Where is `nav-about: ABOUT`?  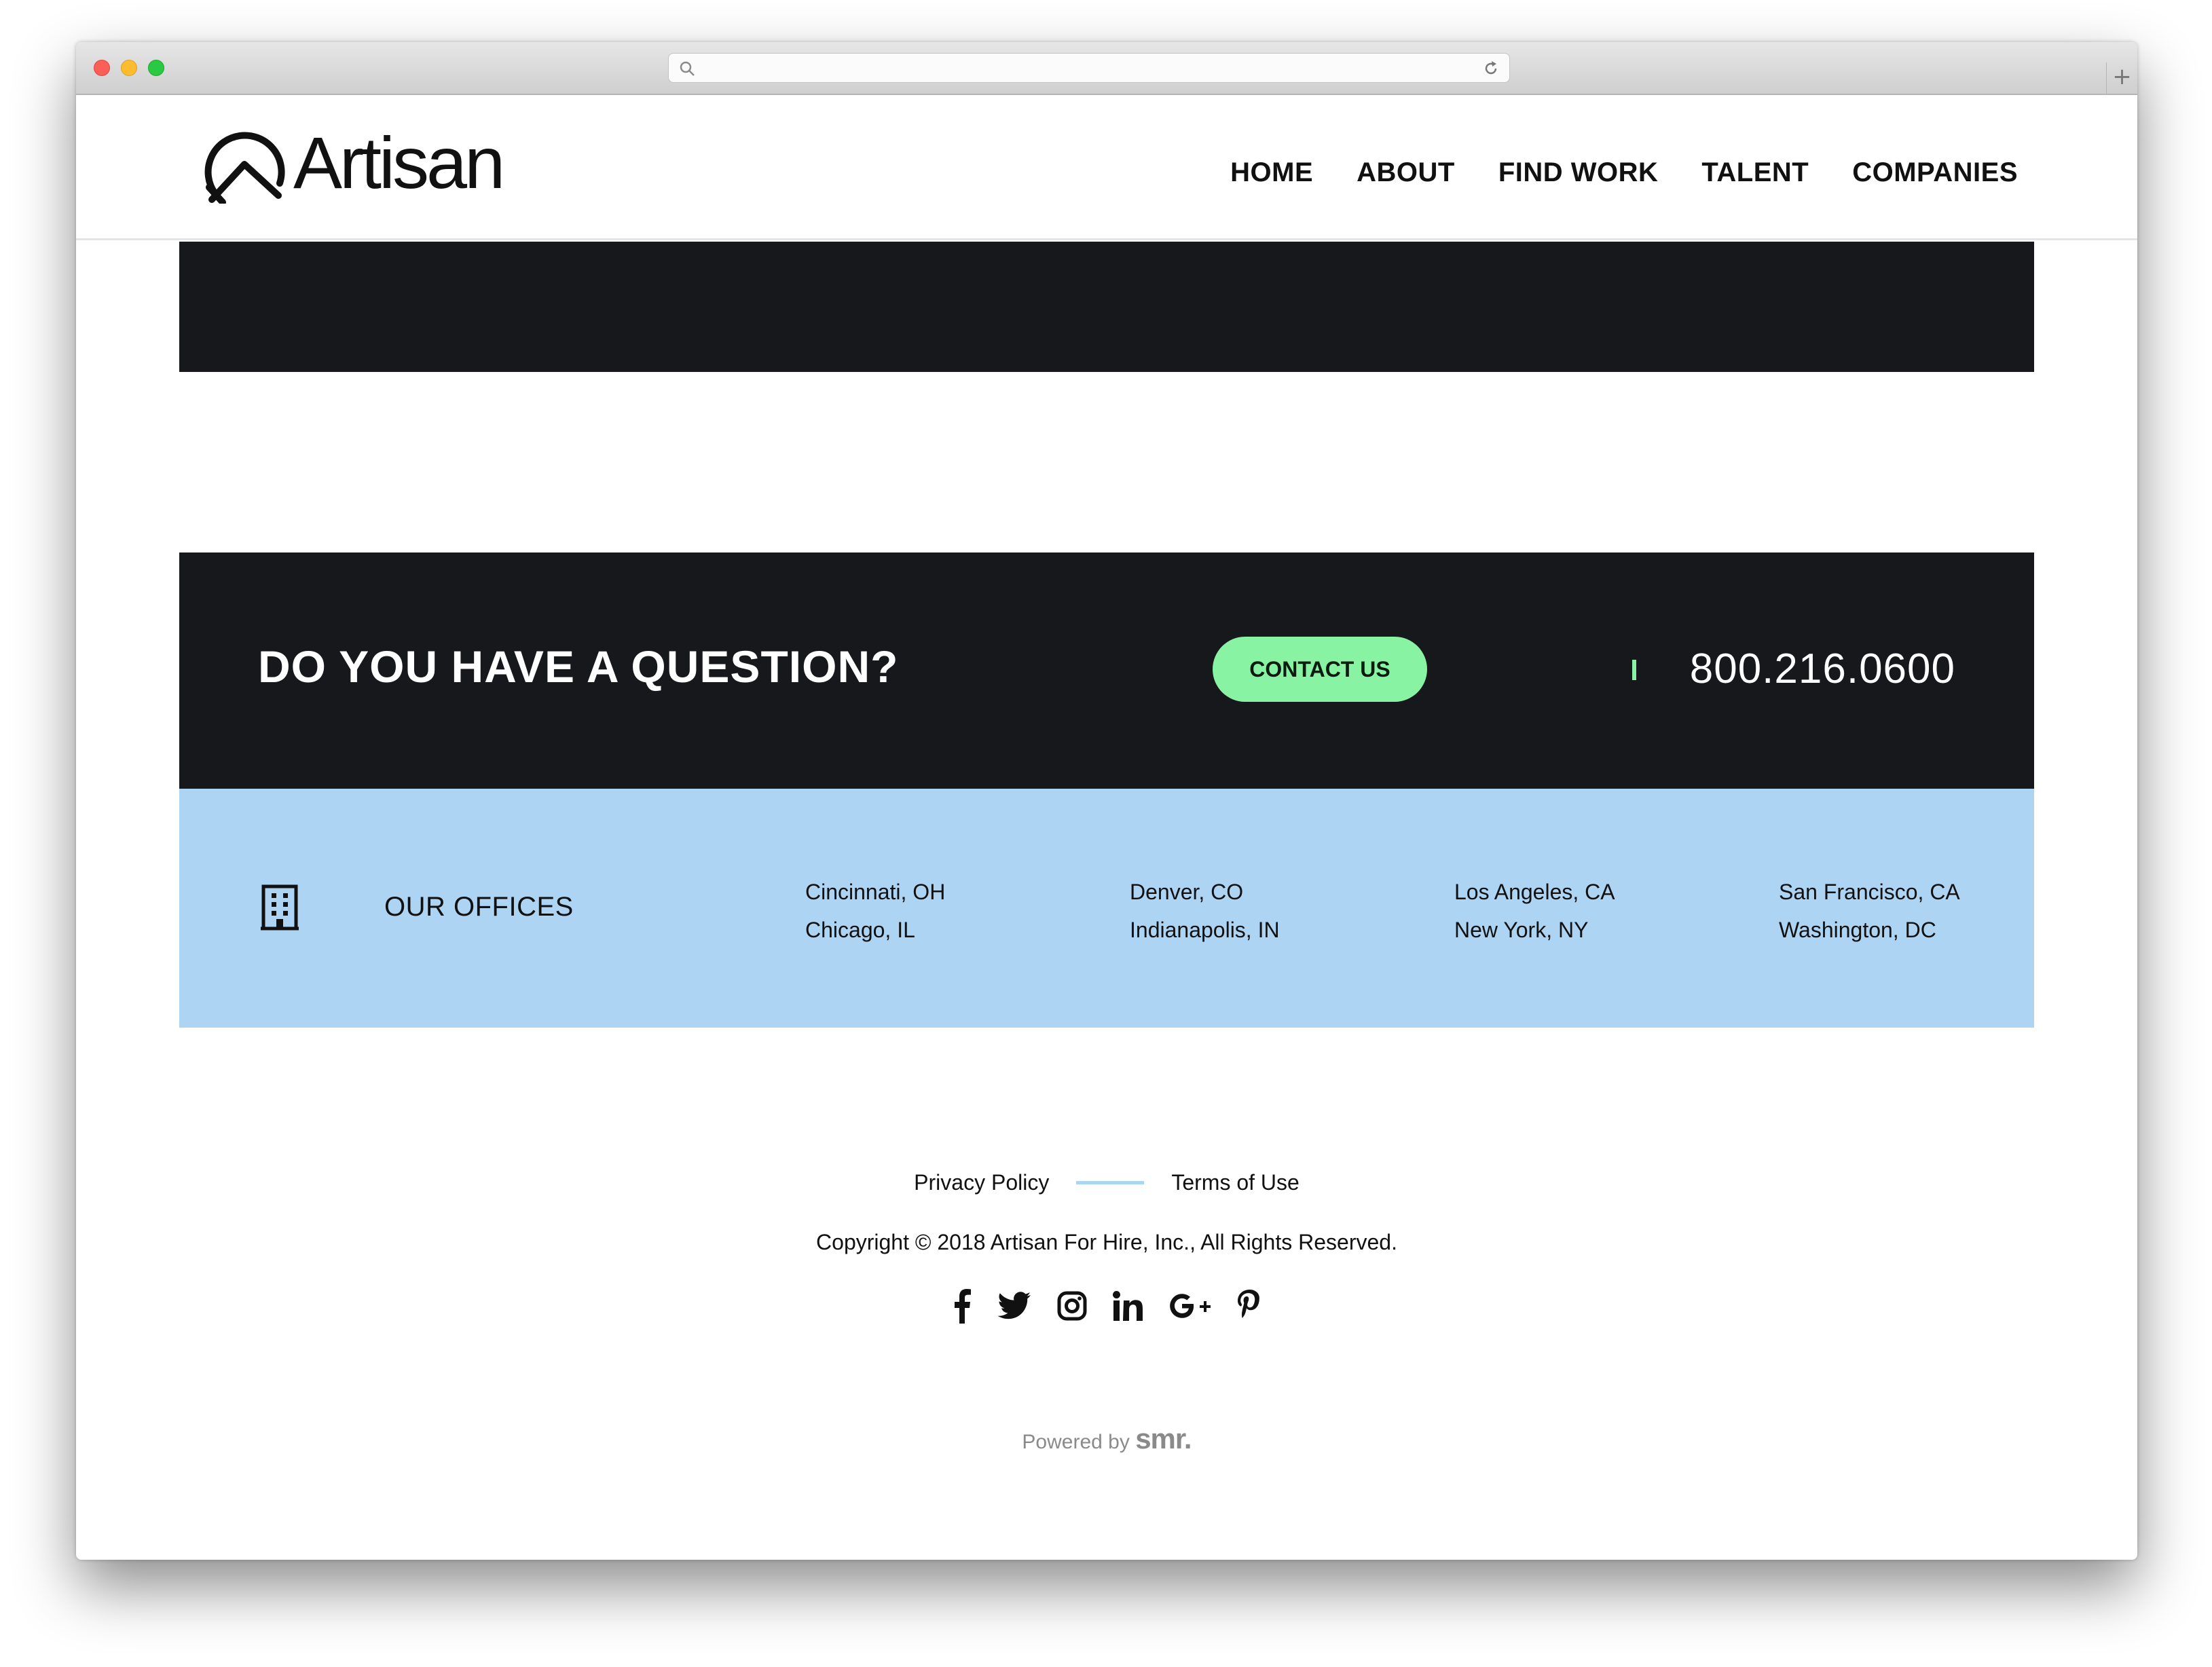 nav-about: ABOUT is located at coordinates (1406, 172).